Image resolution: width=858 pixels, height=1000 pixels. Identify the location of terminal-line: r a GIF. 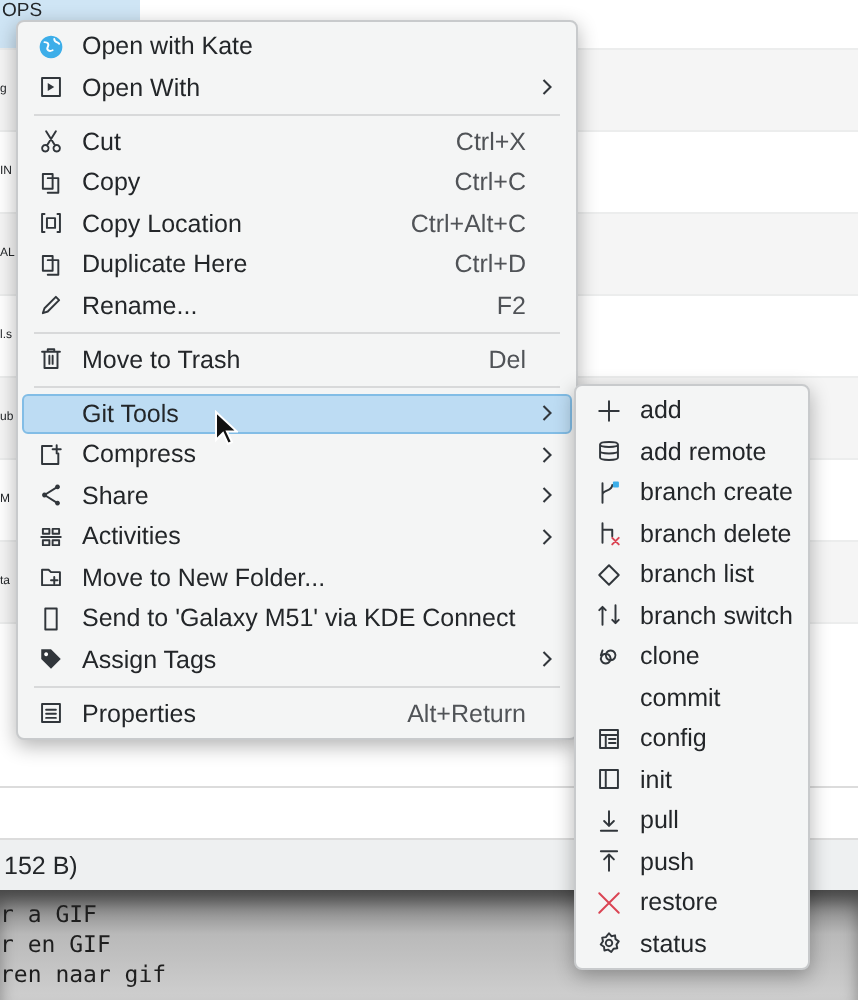
(48, 915).